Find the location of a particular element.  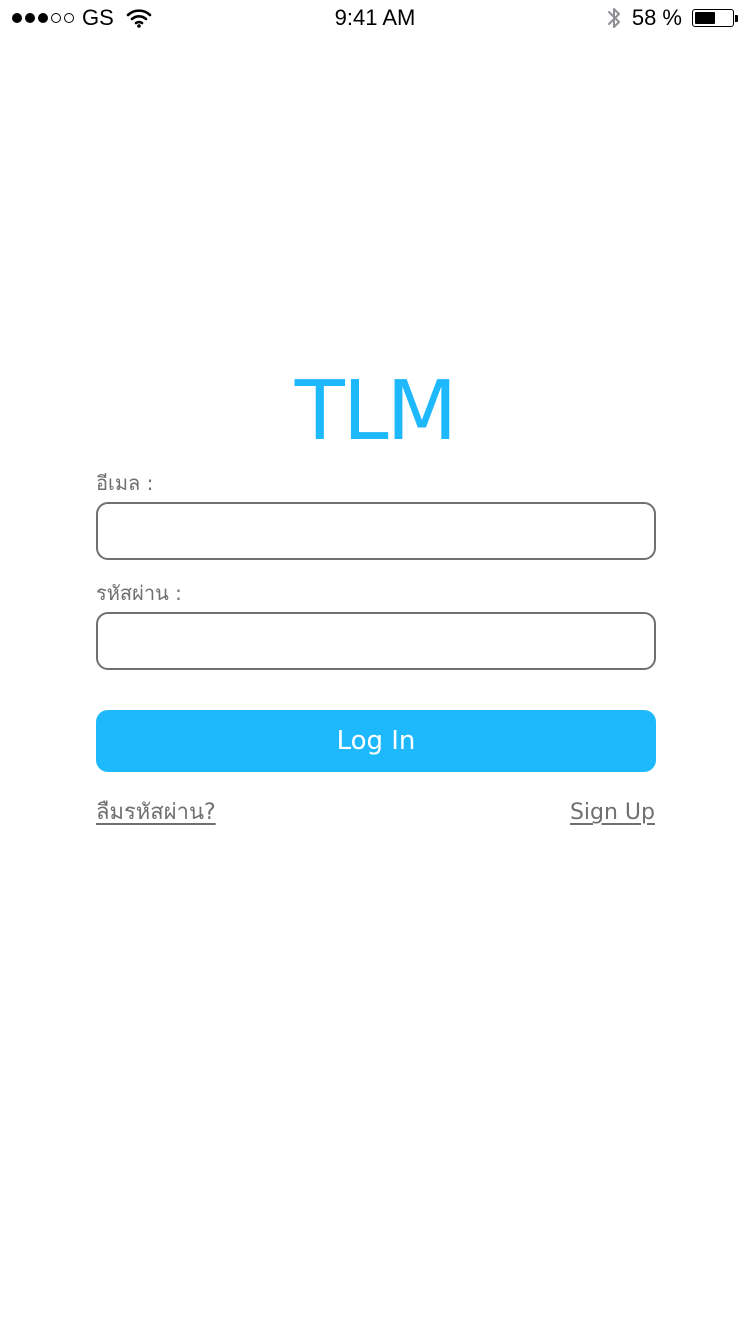

email-label: อีเมล : is located at coordinates (125, 483).